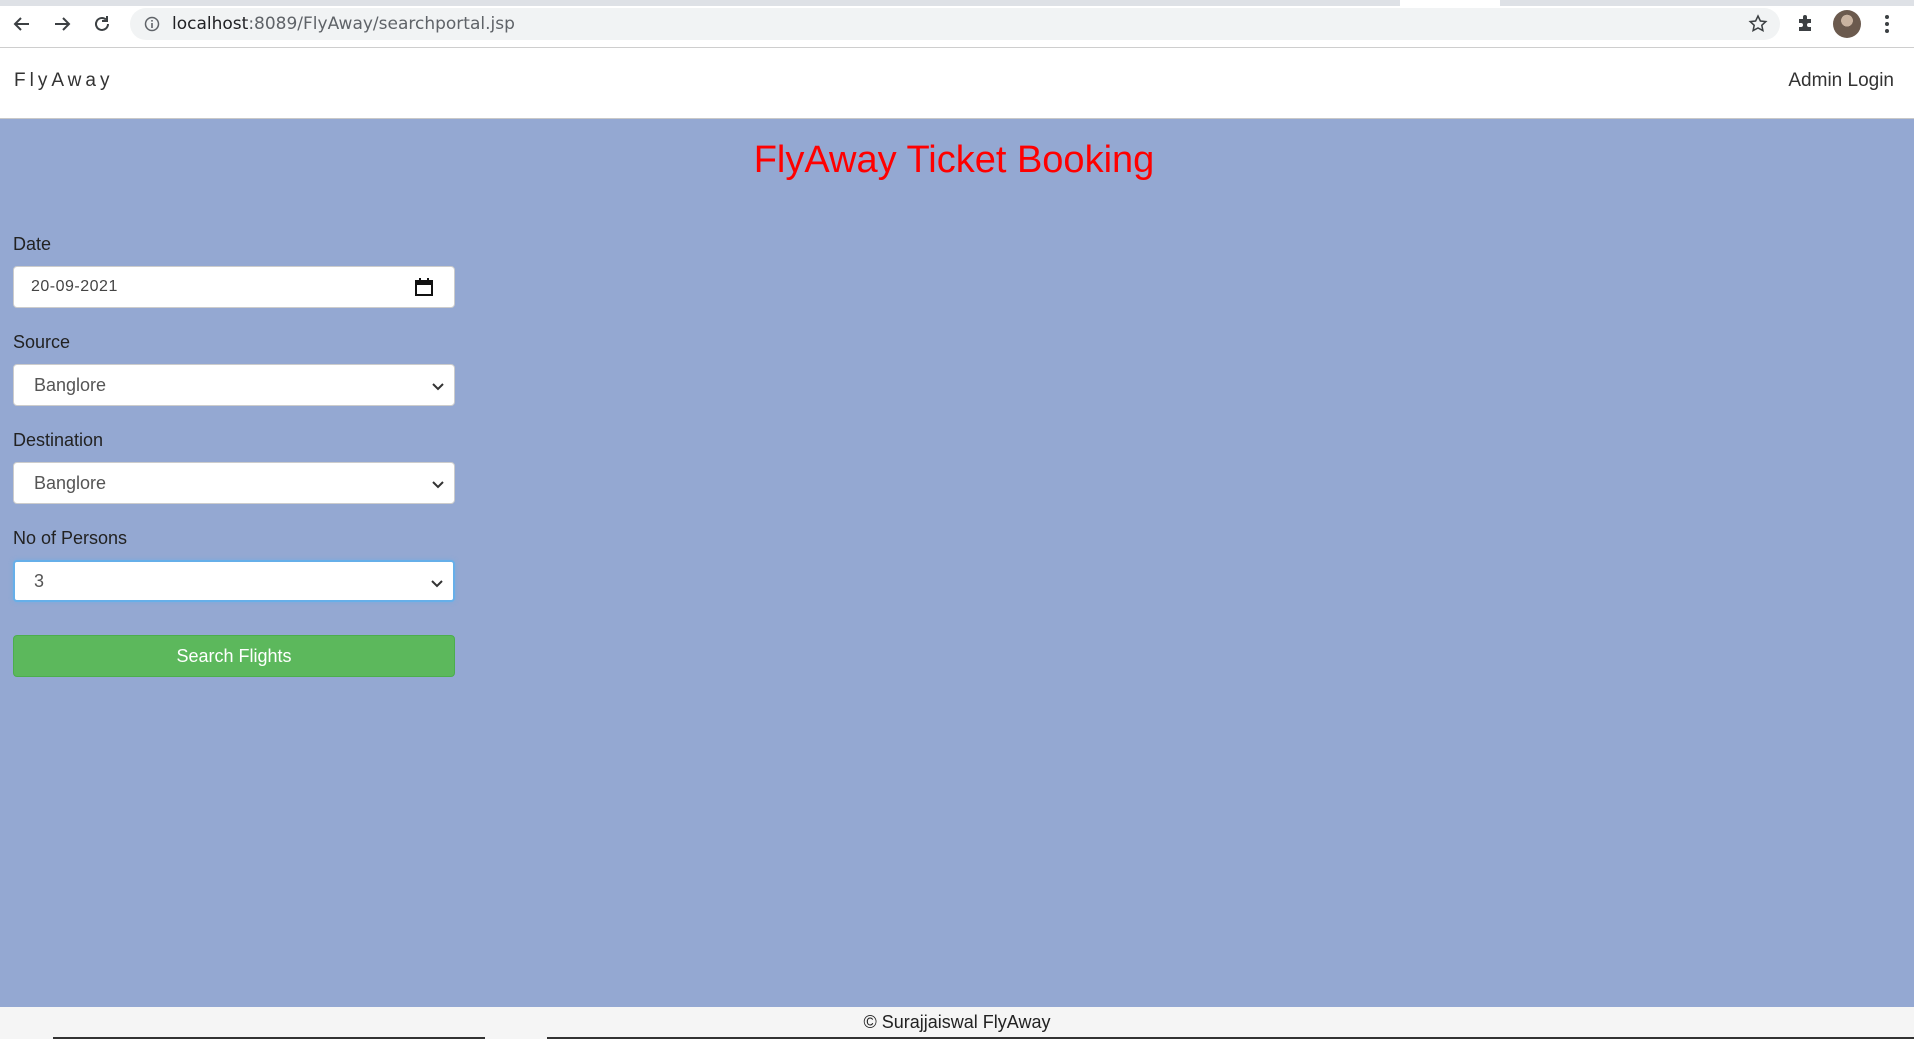  Describe the element at coordinates (39, 580) in the screenshot. I see `persons-selected-value: 3` at that location.